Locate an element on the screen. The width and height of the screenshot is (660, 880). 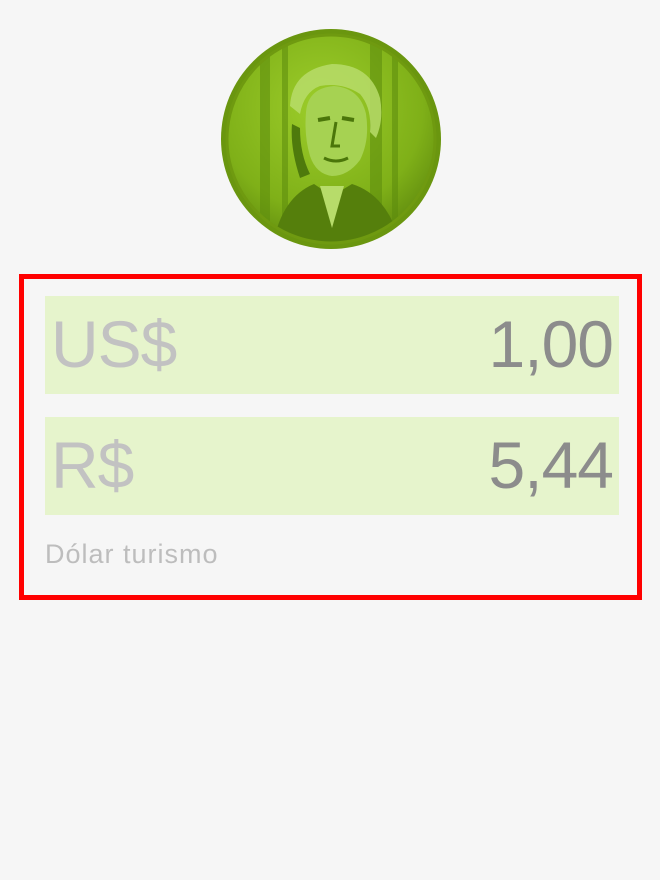
target-amount-input: 5,44 is located at coordinates (551, 465).